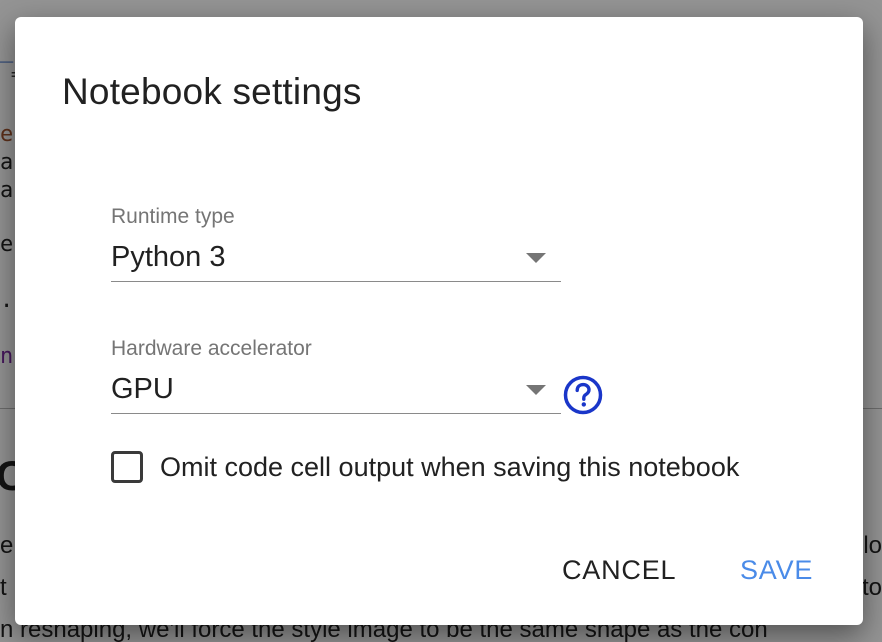 The image size is (882, 642). Describe the element at coordinates (142, 389) in the screenshot. I see `hardware-accelerator-value: GPU` at that location.